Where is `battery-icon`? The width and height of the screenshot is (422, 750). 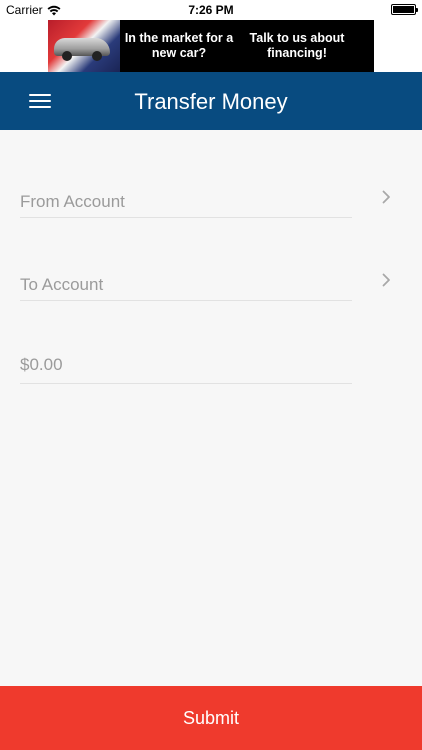 battery-icon is located at coordinates (404, 9).